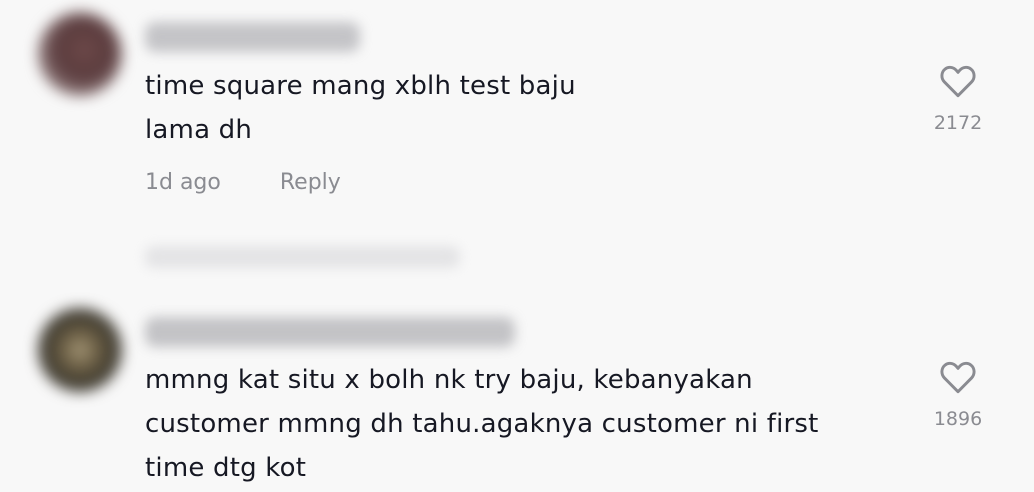  What do you see at coordinates (958, 99) in the screenshot?
I see `like-button: 2172` at bounding box center [958, 99].